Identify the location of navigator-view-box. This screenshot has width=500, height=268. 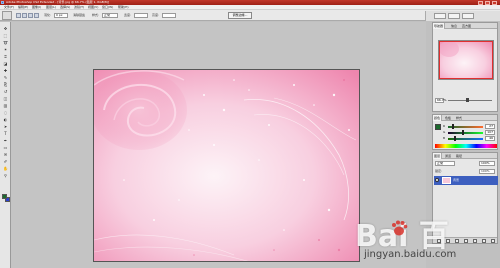
(466, 60).